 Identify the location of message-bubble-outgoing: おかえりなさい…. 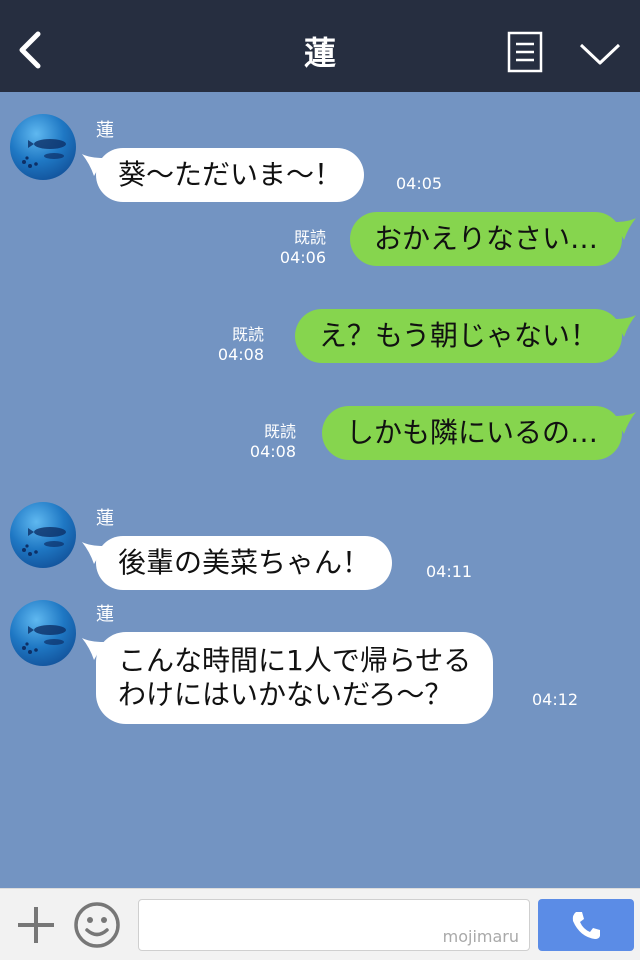
(492, 239).